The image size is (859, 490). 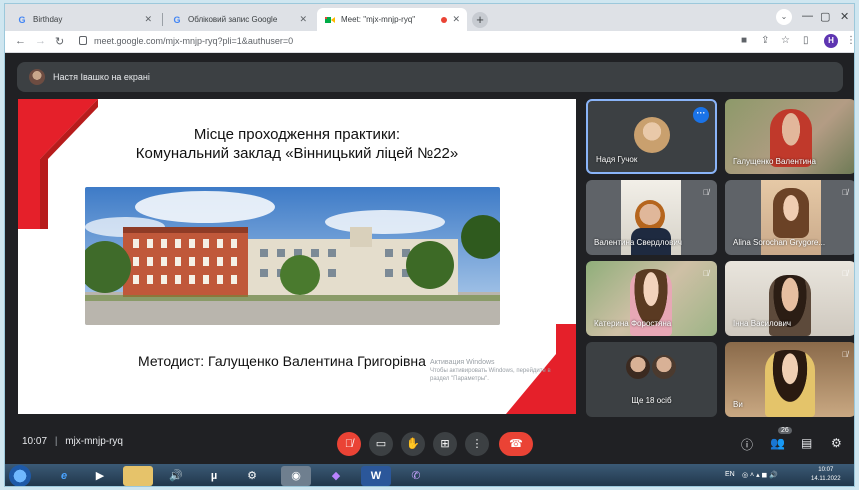 What do you see at coordinates (850, 40) in the screenshot?
I see `browser-menu-icon: ⋮` at bounding box center [850, 40].